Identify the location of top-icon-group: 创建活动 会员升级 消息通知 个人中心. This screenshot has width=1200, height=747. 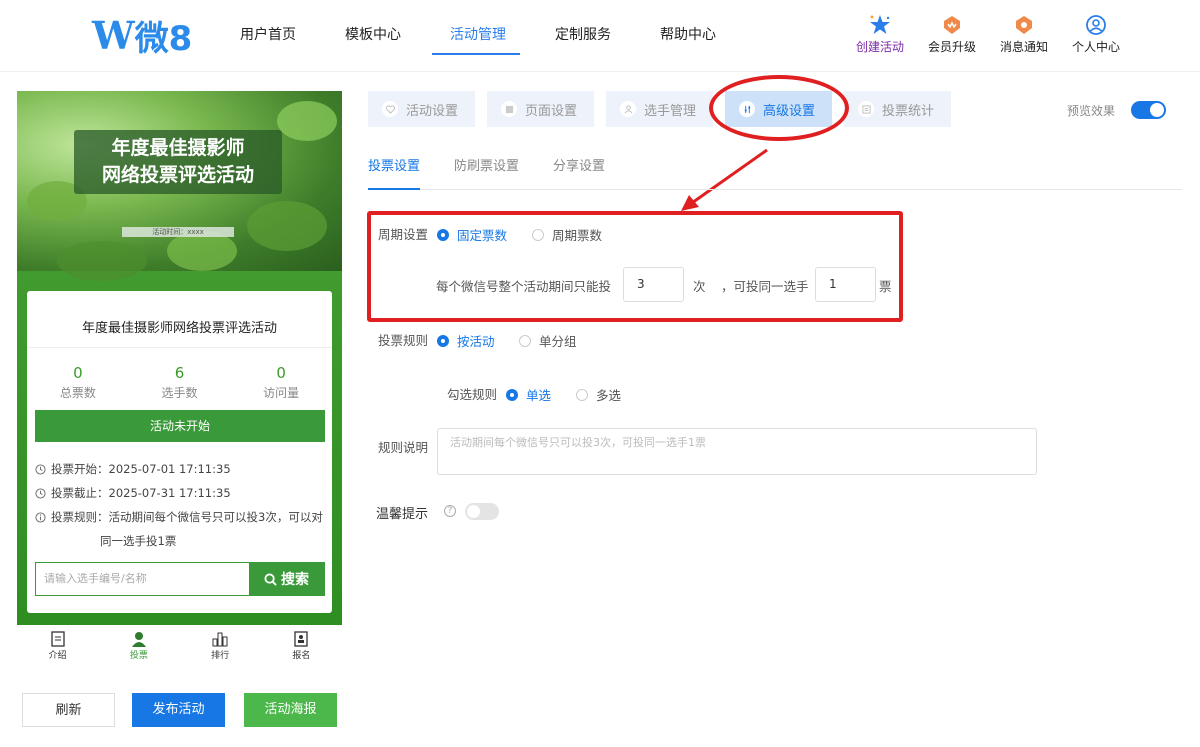
(988, 34).